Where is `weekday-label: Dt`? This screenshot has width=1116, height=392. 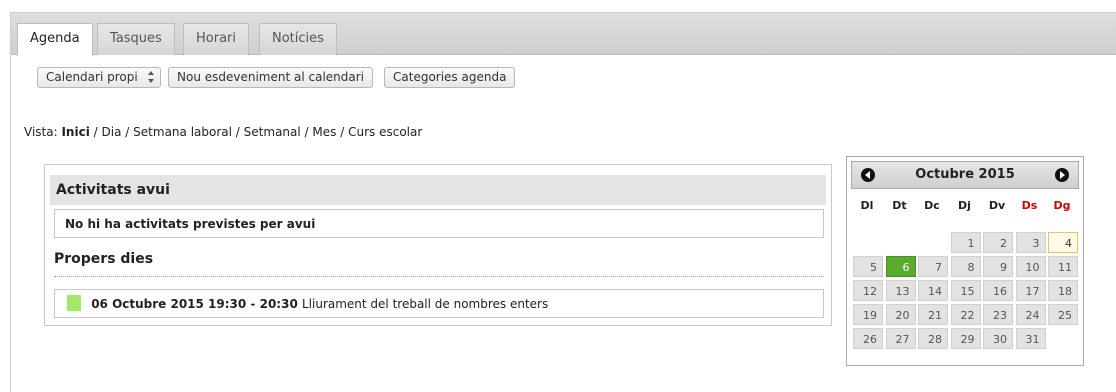 weekday-label: Dt is located at coordinates (899, 205).